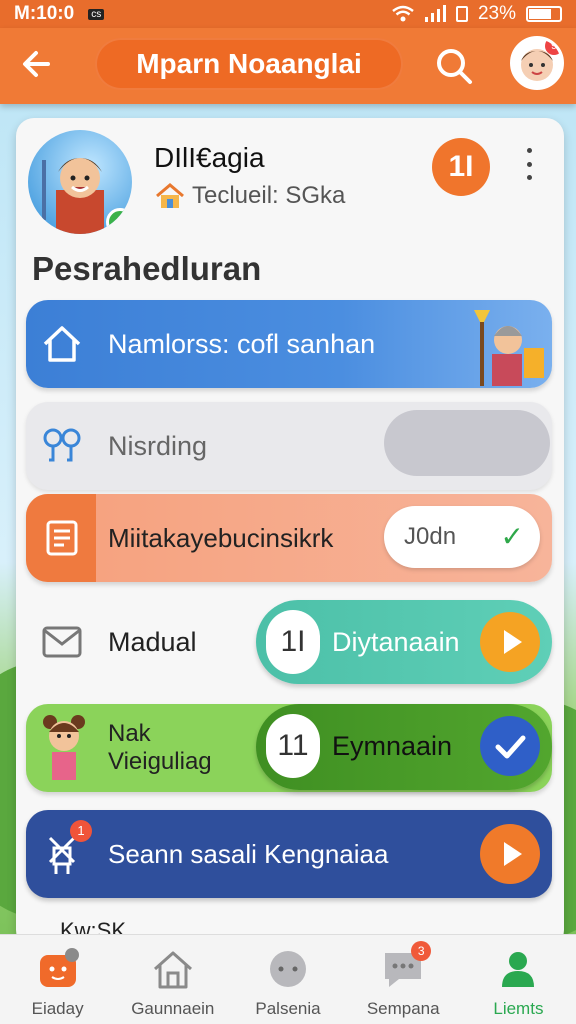 Image resolution: width=576 pixels, height=1024 pixels. Describe the element at coordinates (62, 538) in the screenshot. I see `document-list-icon` at that location.